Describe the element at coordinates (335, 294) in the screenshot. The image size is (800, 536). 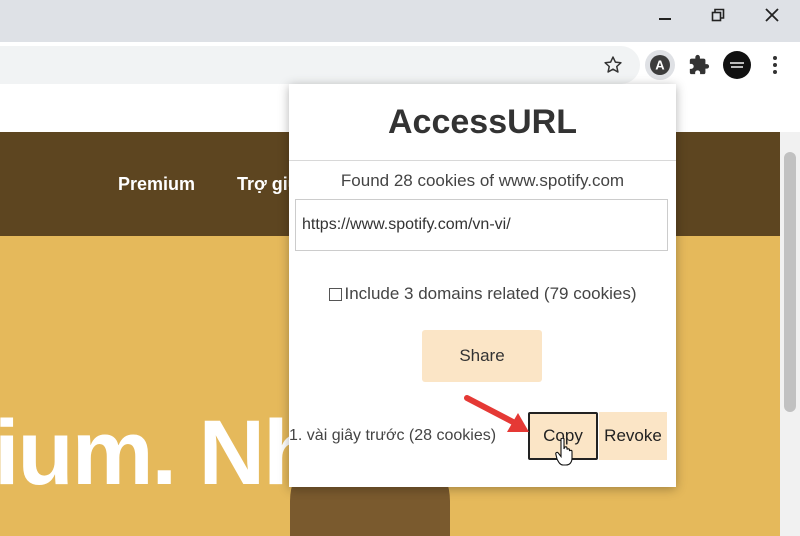
I see `include-domains-checkbox` at that location.